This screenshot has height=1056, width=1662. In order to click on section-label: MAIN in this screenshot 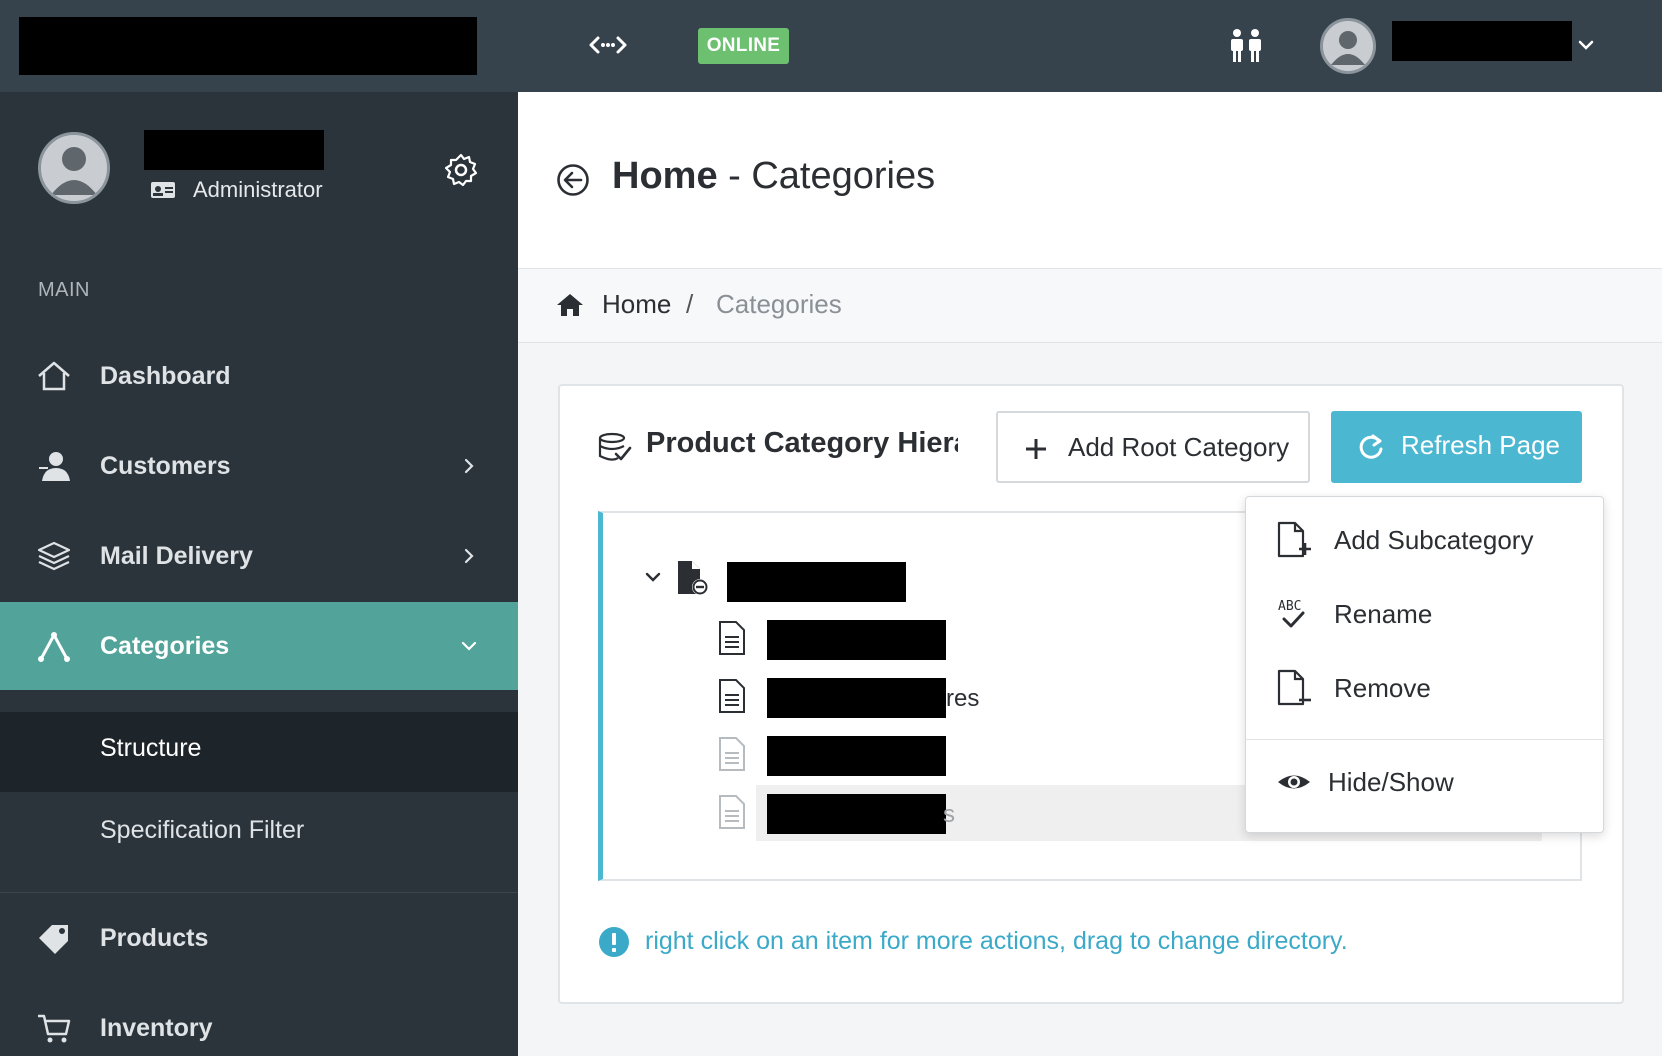, I will do `click(64, 290)`.